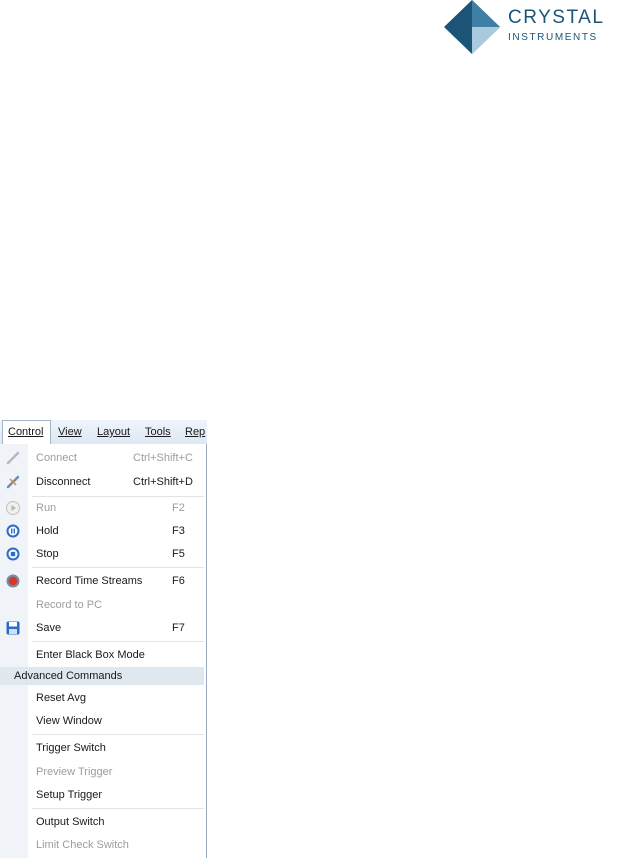 Image resolution: width=620 pixels, height=858 pixels. I want to click on menu-item-limit-check-switch: Limit Check Switch, so click(103, 845).